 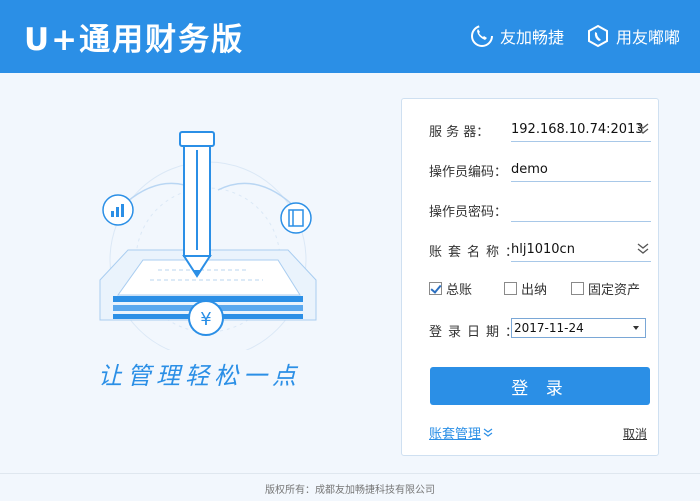 I want to click on login-date-row: 登录日期： 2017-11-24, so click(x=540, y=330).